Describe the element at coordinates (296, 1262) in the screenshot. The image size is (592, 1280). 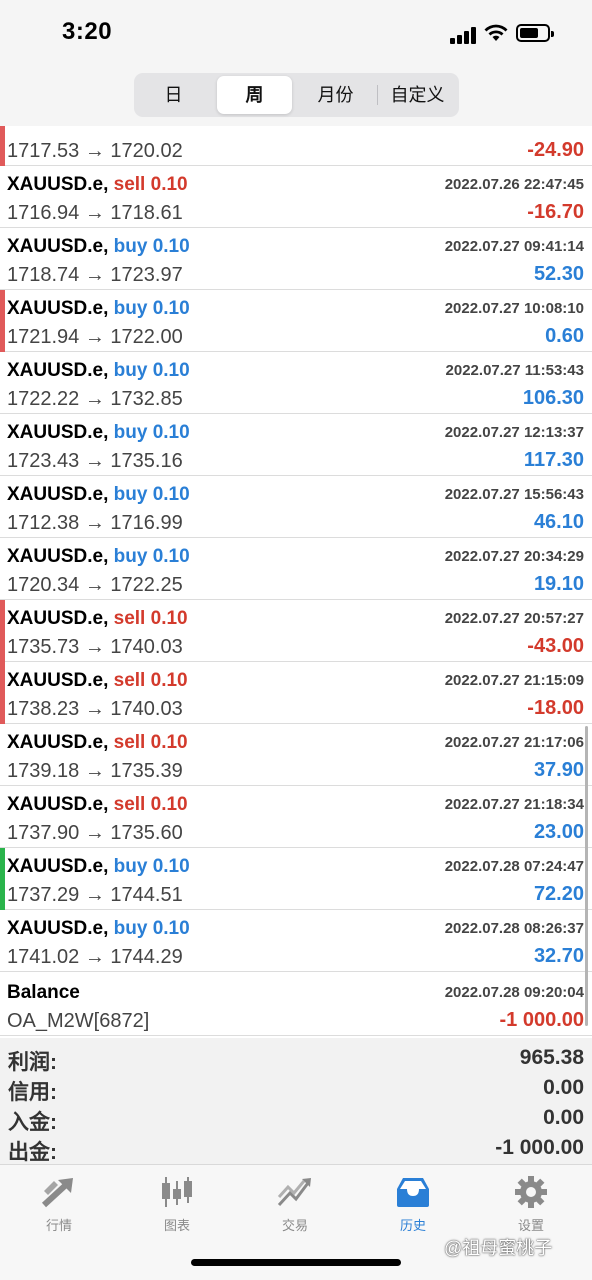
I see `home-indicator` at that location.